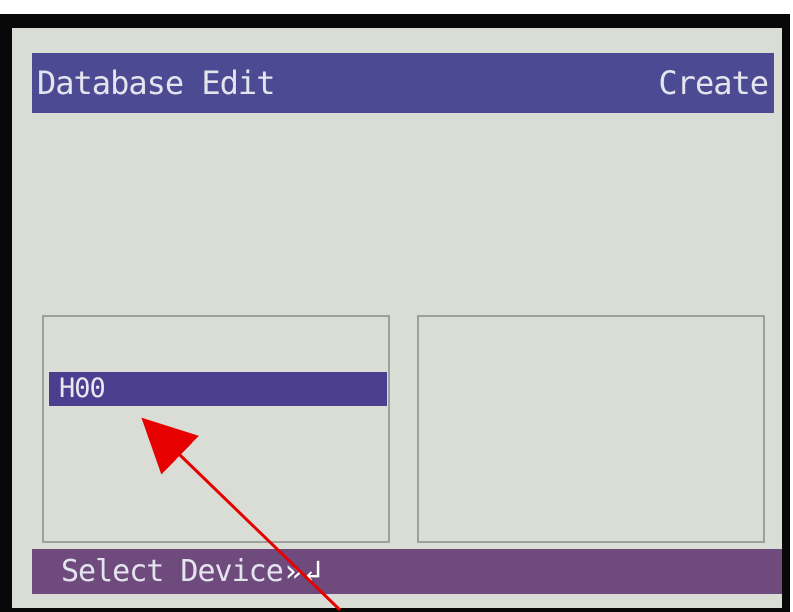 This screenshot has height=612, width=793. Describe the element at coordinates (156, 83) in the screenshot. I see `screen-title: Database Edit` at that location.